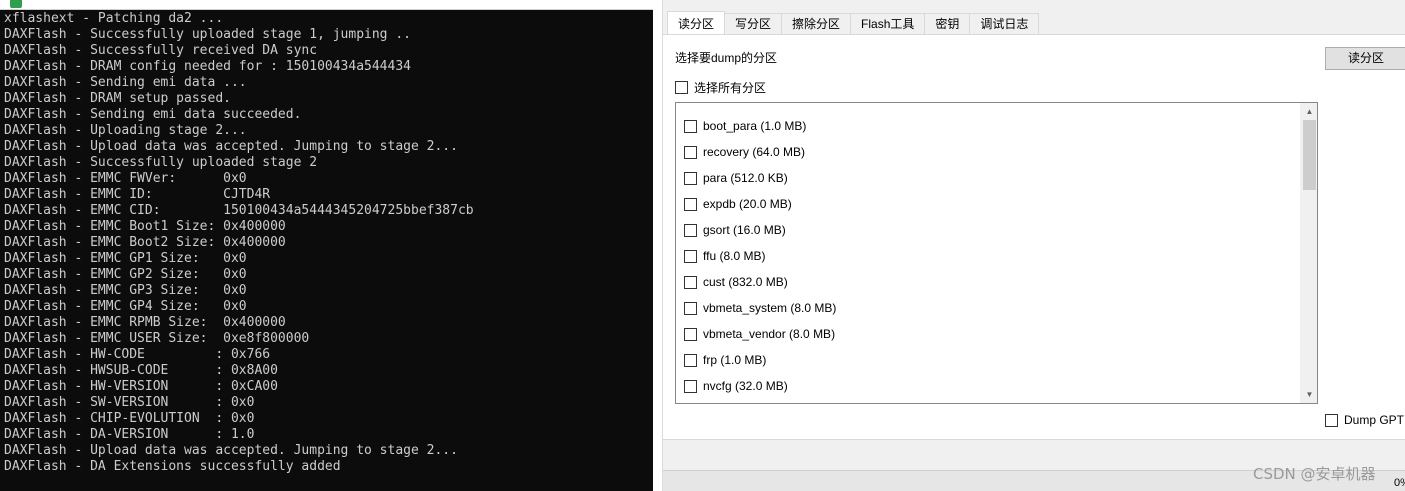 This screenshot has height=491, width=1405. What do you see at coordinates (730, 88) in the screenshot?
I see `select-all-label: 选择所有分区` at bounding box center [730, 88].